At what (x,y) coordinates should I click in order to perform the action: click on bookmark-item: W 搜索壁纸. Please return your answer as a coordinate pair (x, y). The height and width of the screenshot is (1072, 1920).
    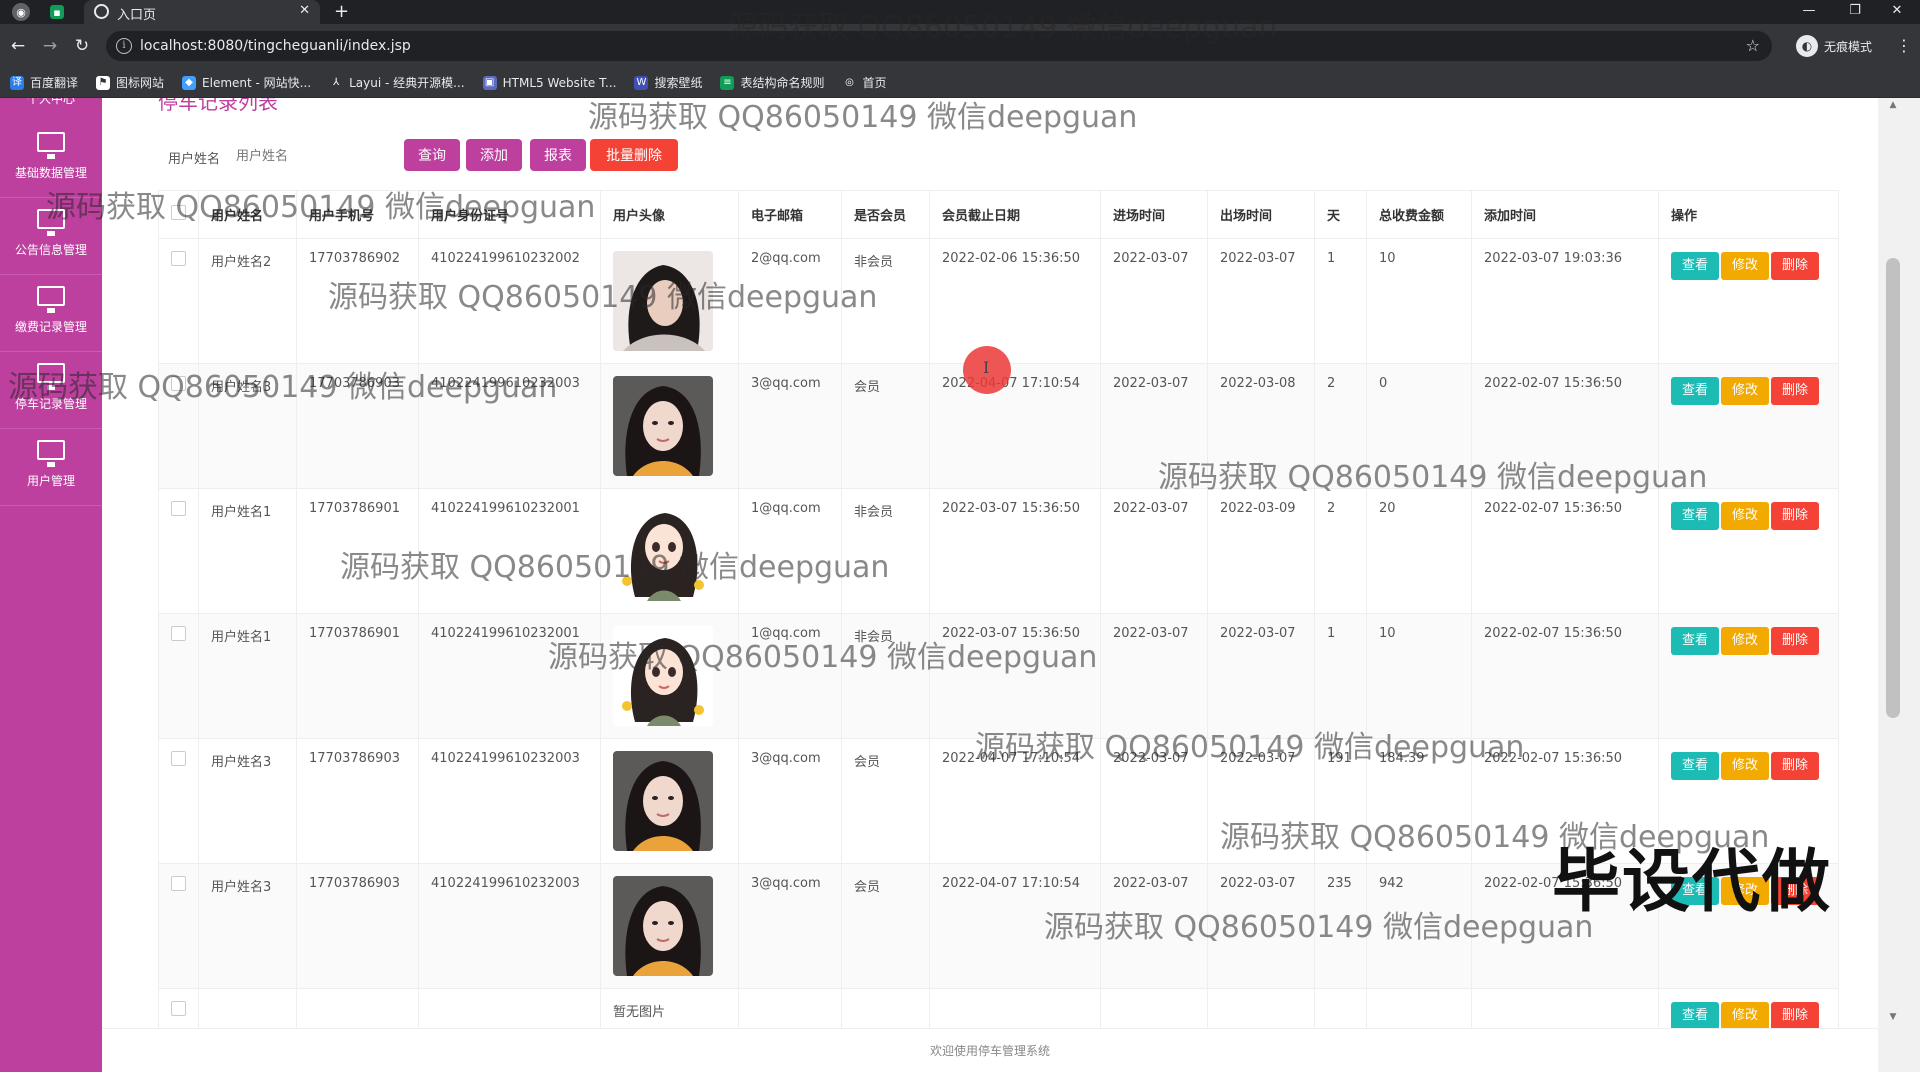
    Looking at the image, I should click on (668, 82).